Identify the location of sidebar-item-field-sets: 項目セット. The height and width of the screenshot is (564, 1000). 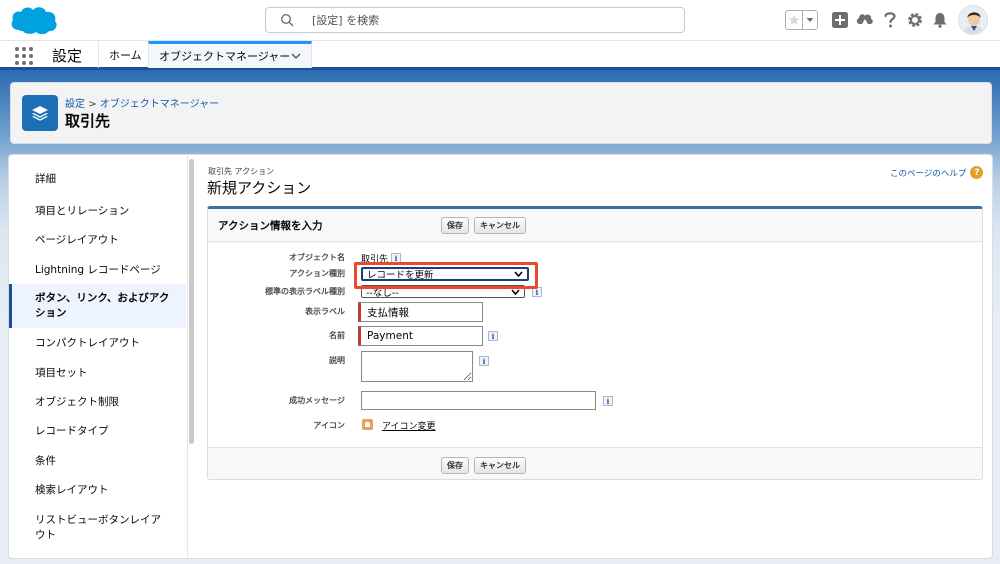
(97, 373).